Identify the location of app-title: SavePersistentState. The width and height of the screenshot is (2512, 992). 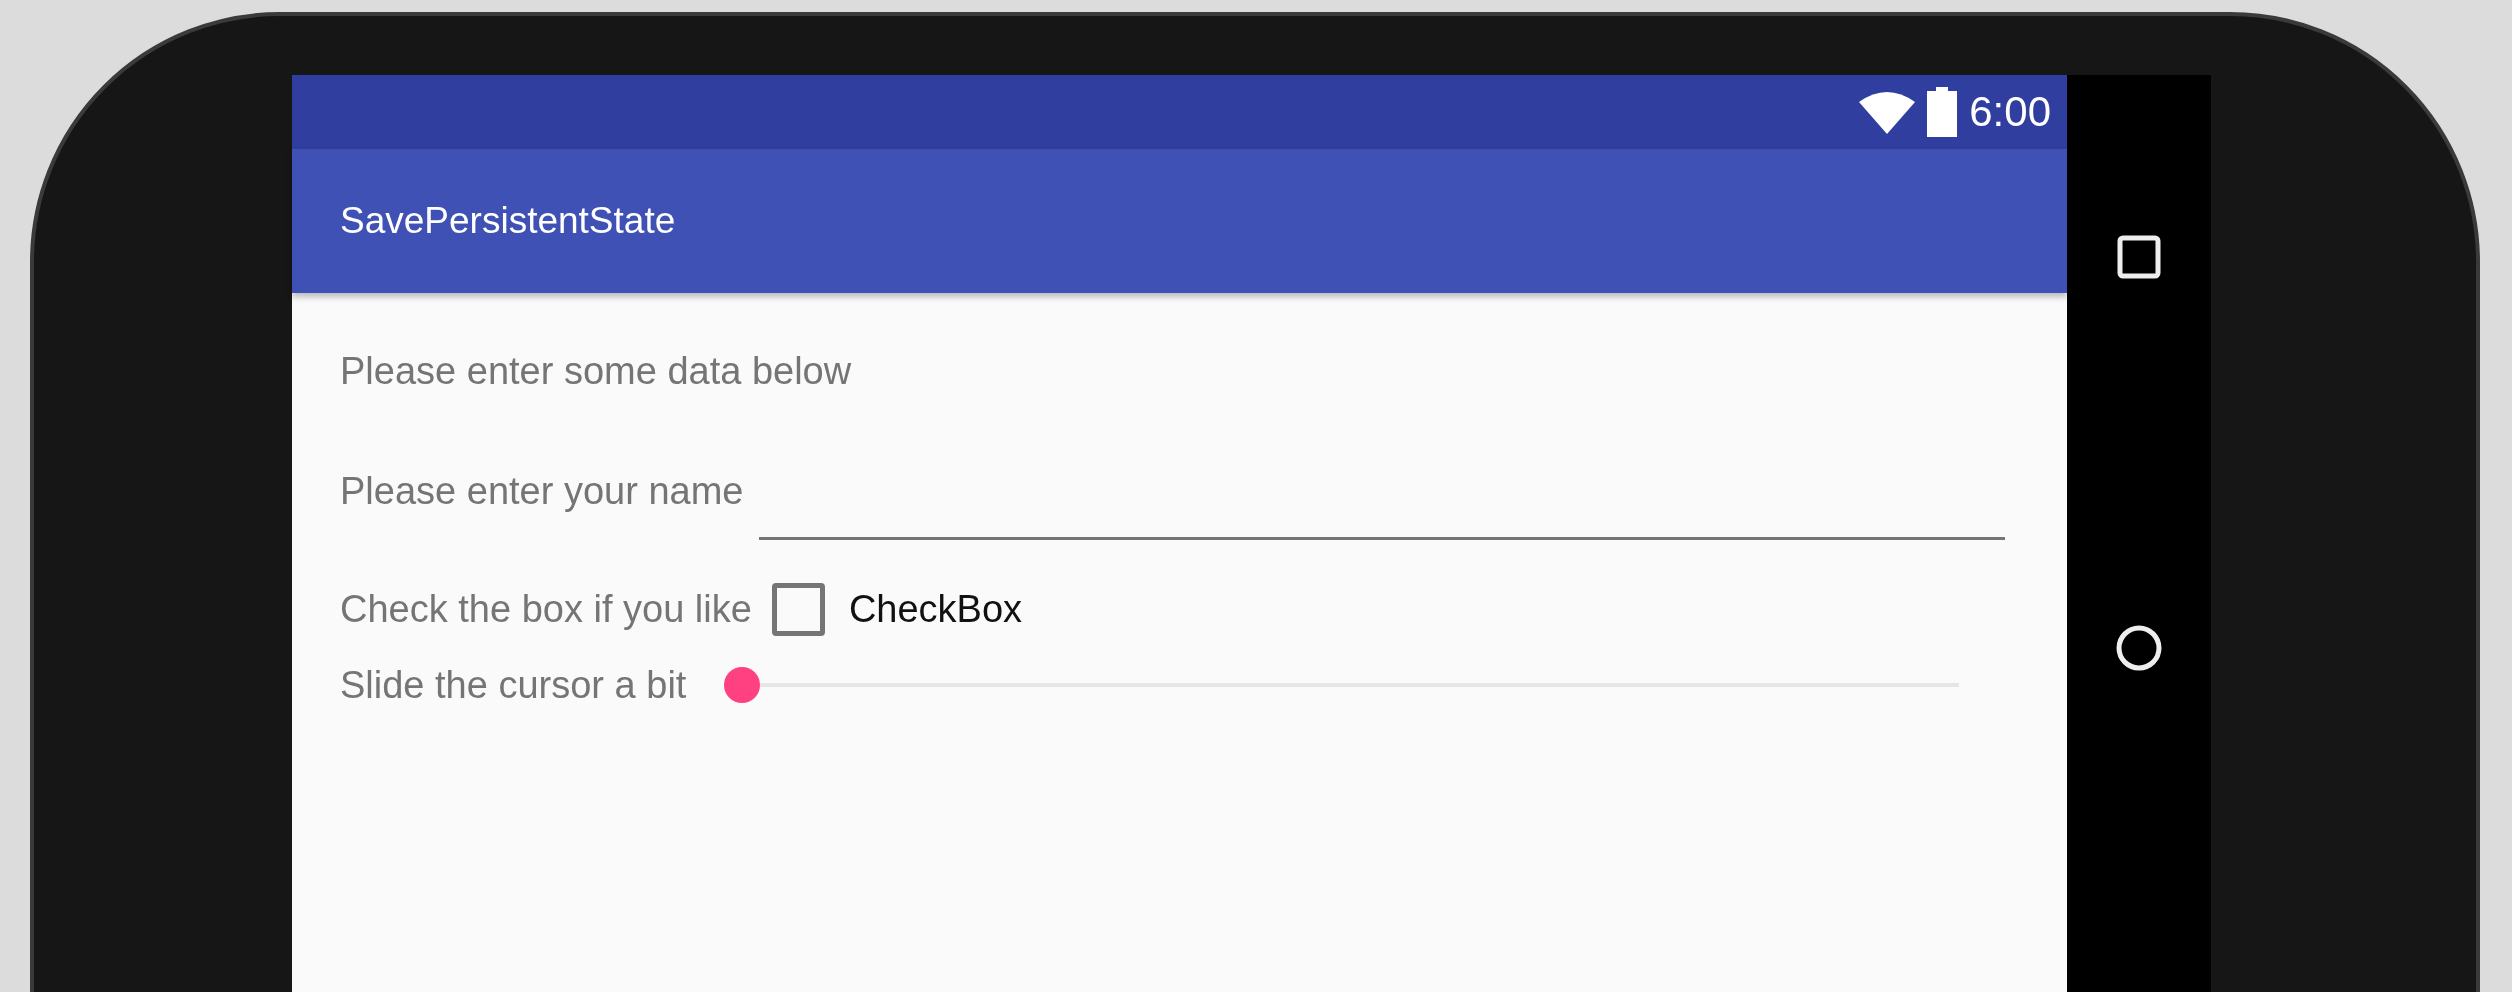
(508, 221).